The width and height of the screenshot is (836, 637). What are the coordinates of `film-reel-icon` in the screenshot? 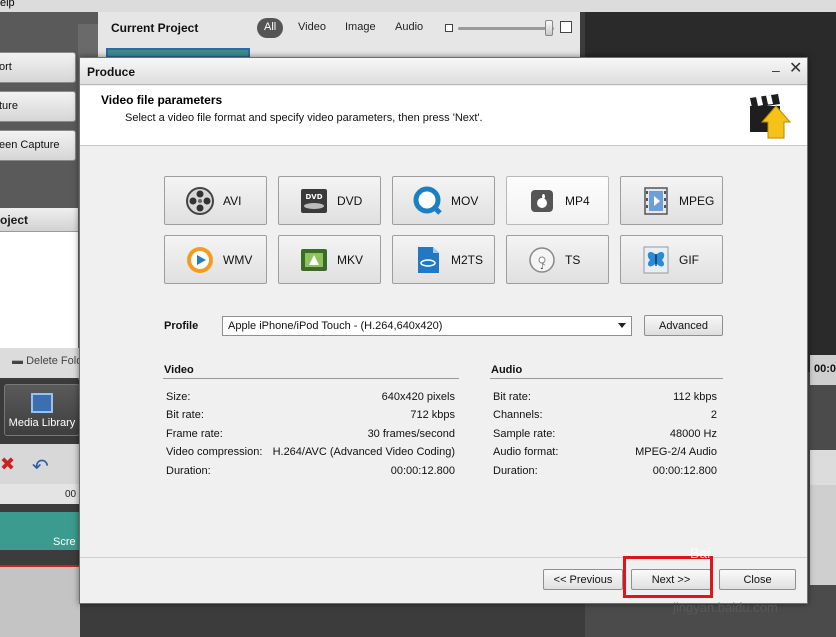 It's located at (200, 201).